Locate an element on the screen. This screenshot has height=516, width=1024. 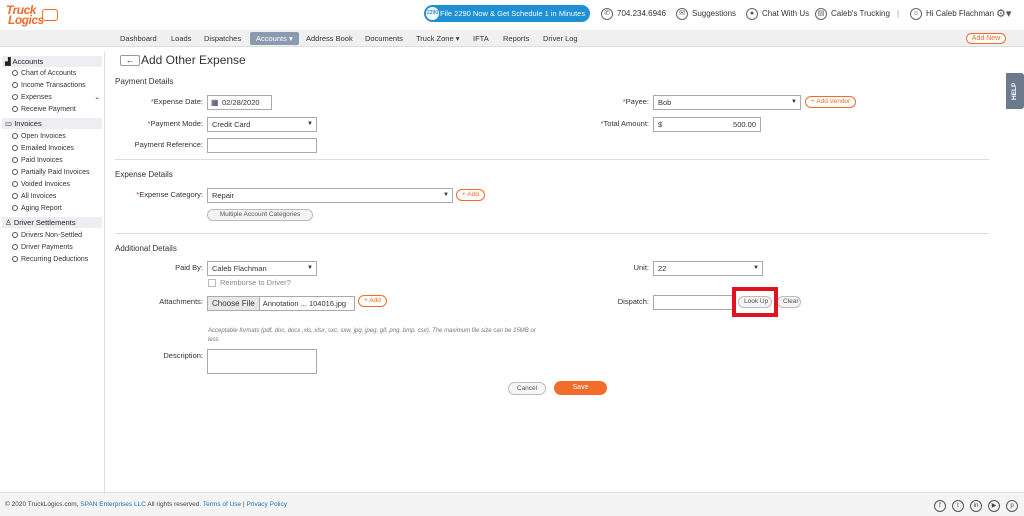
twitter-icon: t is located at coordinates (958, 506).